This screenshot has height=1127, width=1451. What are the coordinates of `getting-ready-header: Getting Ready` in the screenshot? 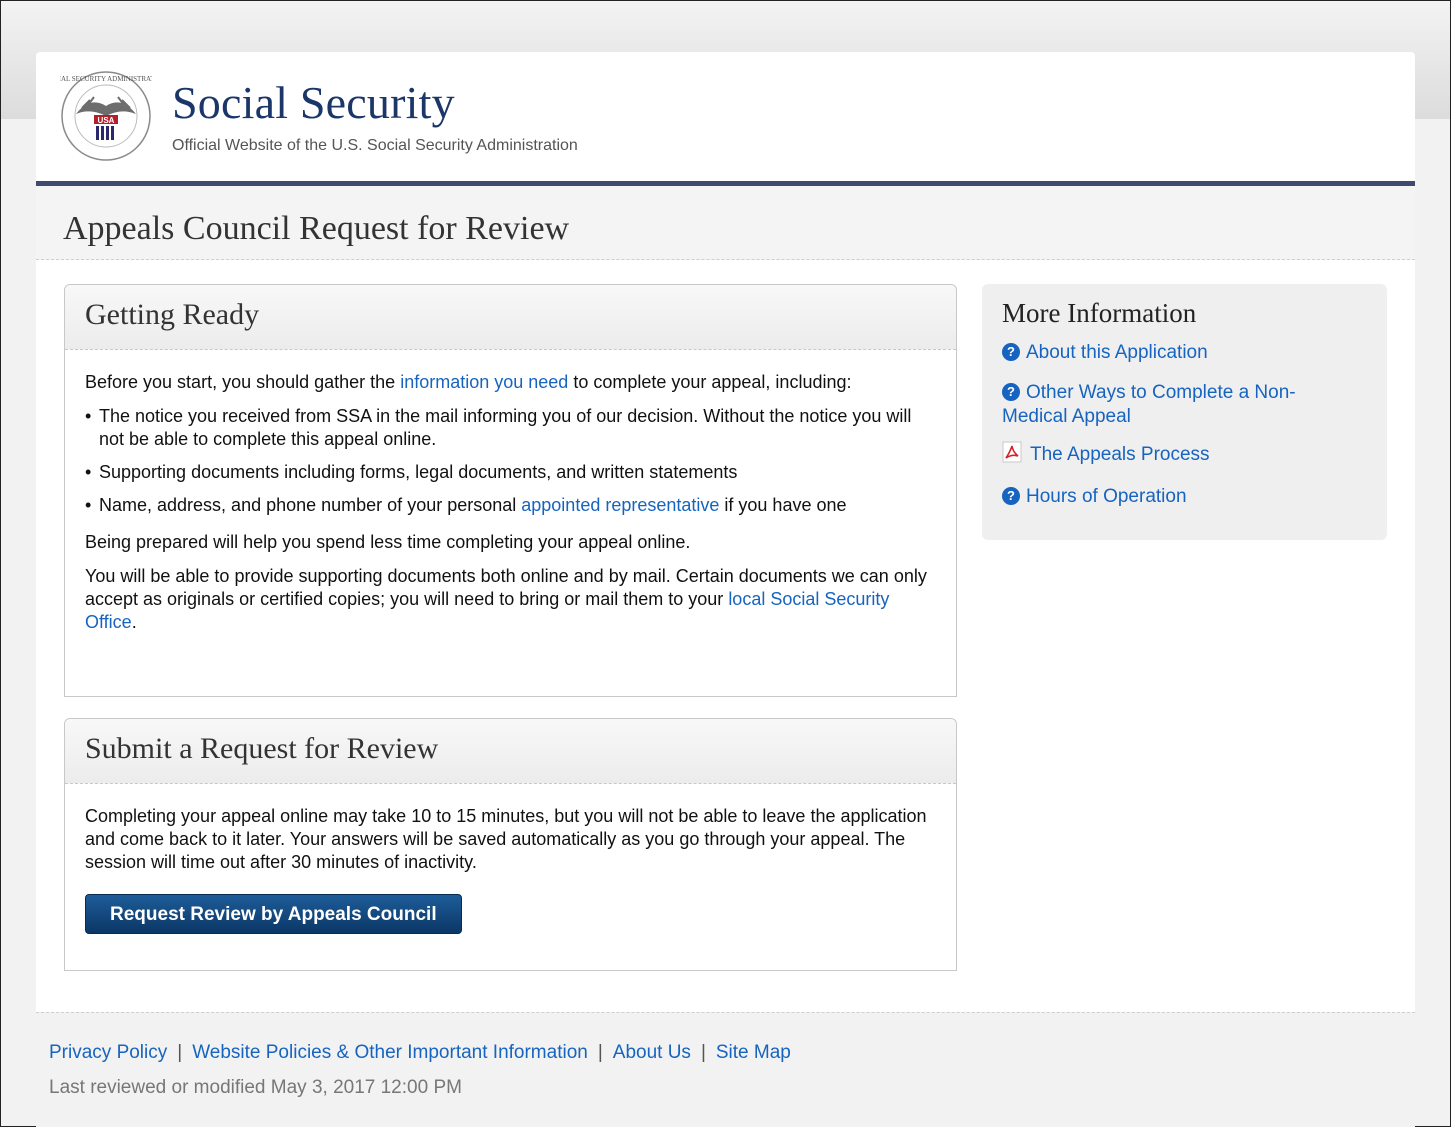 It's located at (510, 317).